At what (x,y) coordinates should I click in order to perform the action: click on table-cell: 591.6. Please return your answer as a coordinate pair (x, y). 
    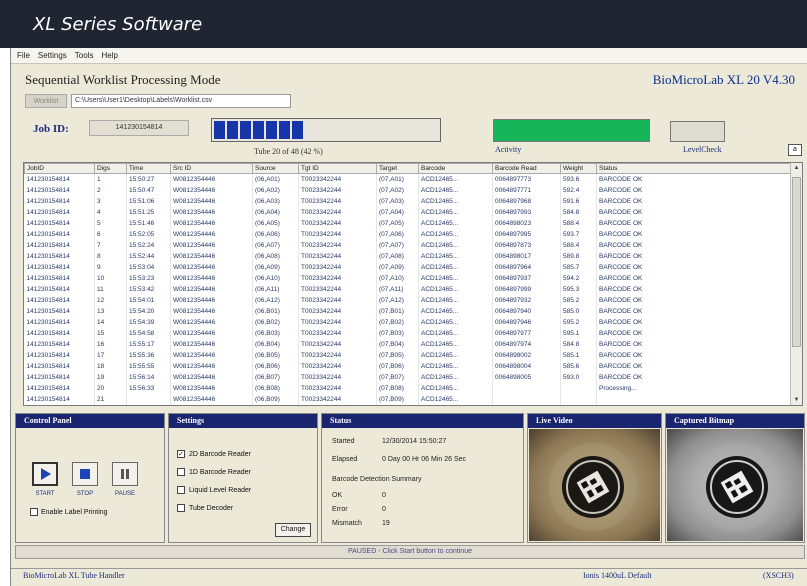
    Looking at the image, I should click on (578, 201).